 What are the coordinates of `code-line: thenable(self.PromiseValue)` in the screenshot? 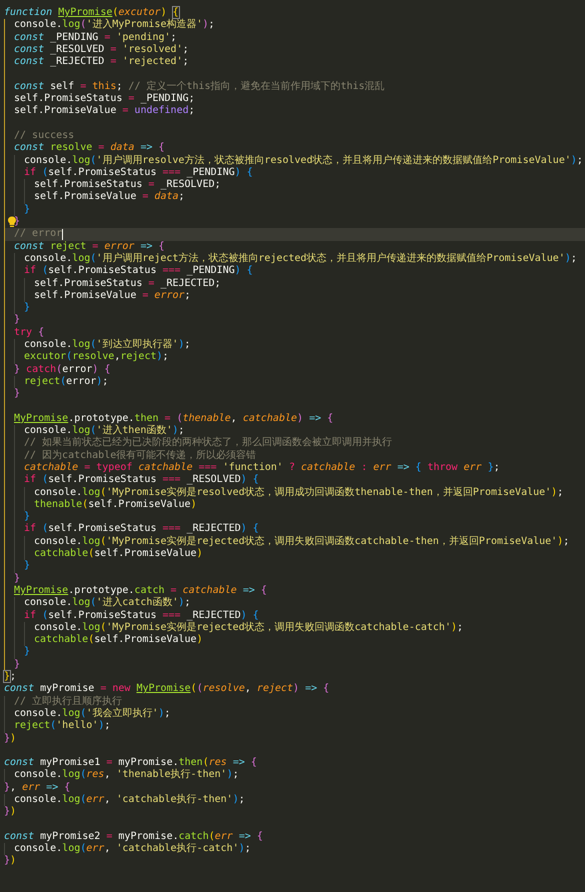 It's located at (115, 505).